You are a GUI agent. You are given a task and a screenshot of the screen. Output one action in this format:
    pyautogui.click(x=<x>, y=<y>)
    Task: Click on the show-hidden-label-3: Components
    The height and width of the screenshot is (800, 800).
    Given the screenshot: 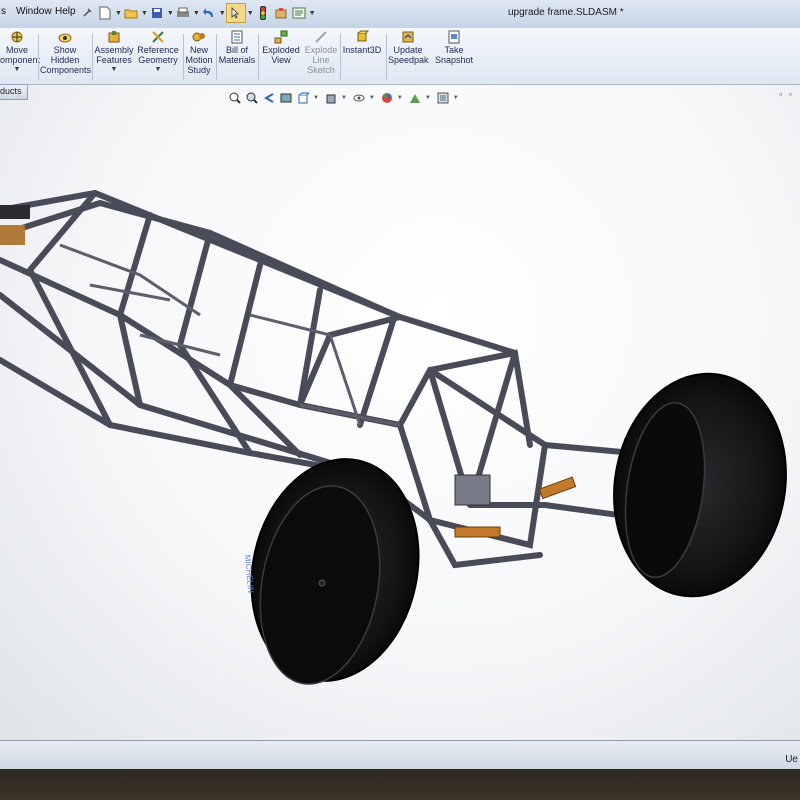 What is the action you would take?
    pyautogui.click(x=66, y=70)
    